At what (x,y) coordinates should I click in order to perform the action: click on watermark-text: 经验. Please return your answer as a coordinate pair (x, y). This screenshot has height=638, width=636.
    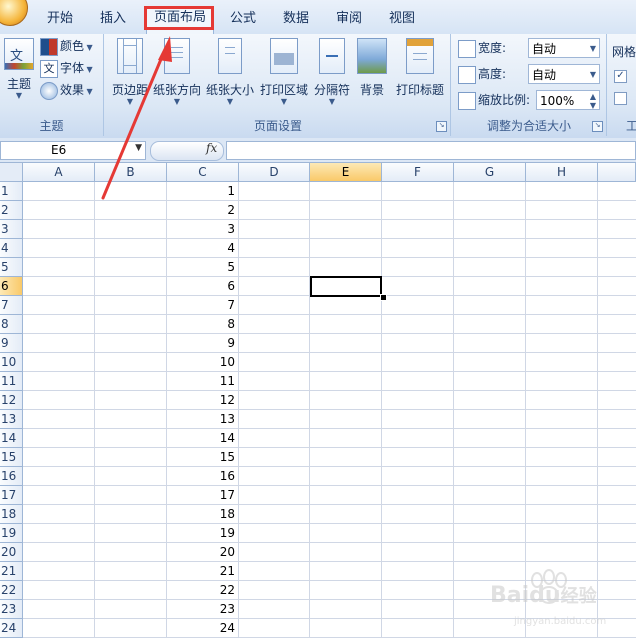
    Looking at the image, I should click on (578, 596).